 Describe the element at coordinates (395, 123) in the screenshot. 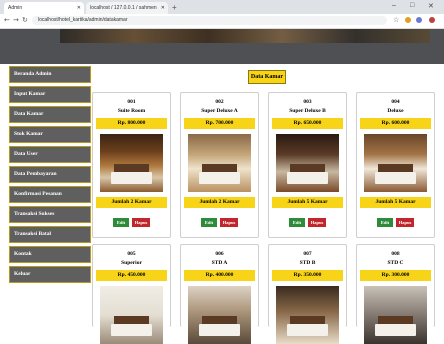

I see `room-price: Rp. 600.000` at that location.